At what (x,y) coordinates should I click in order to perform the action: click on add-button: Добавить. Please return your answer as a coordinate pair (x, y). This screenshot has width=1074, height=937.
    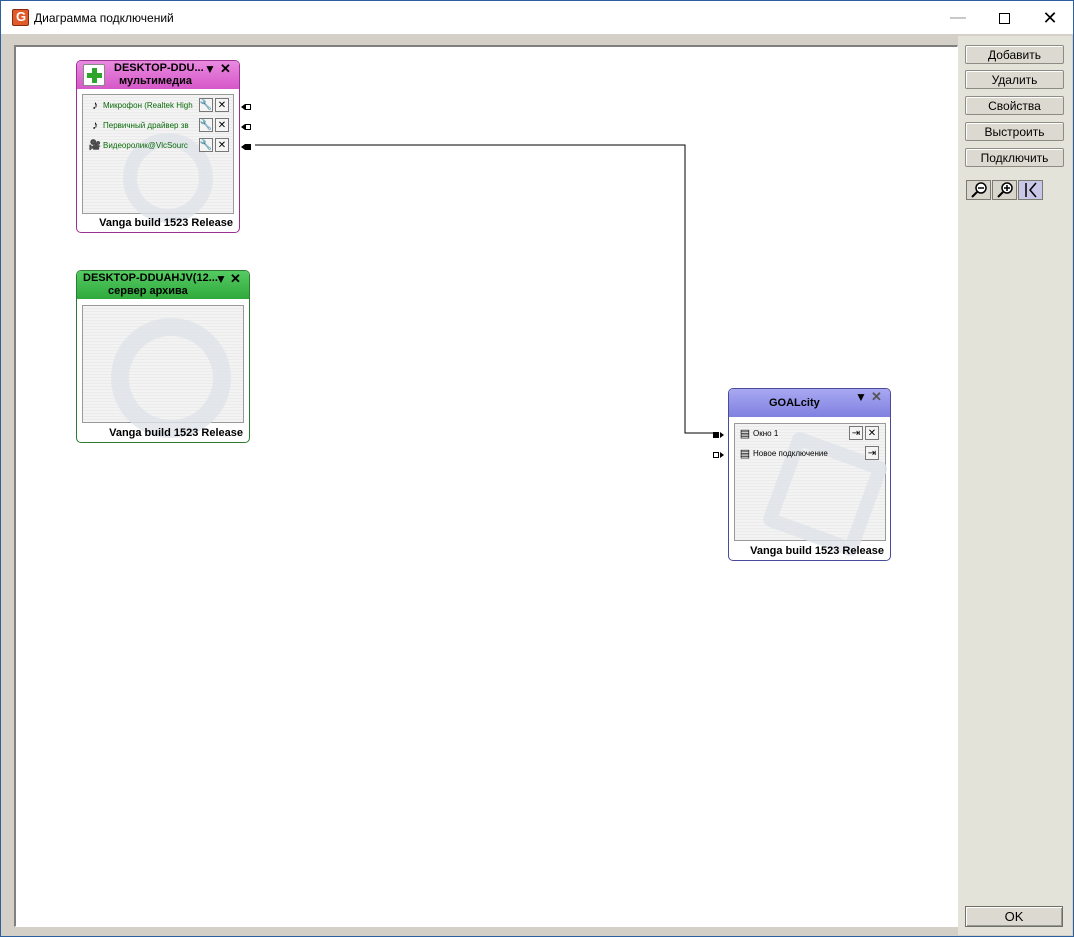
    Looking at the image, I should click on (1014, 54).